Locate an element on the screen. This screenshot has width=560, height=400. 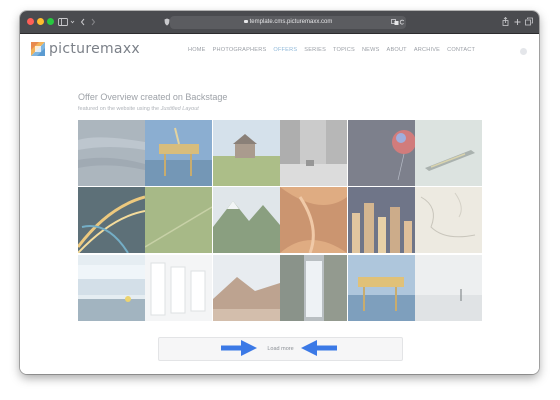
load-more-button: Load more is located at coordinates (280, 349).